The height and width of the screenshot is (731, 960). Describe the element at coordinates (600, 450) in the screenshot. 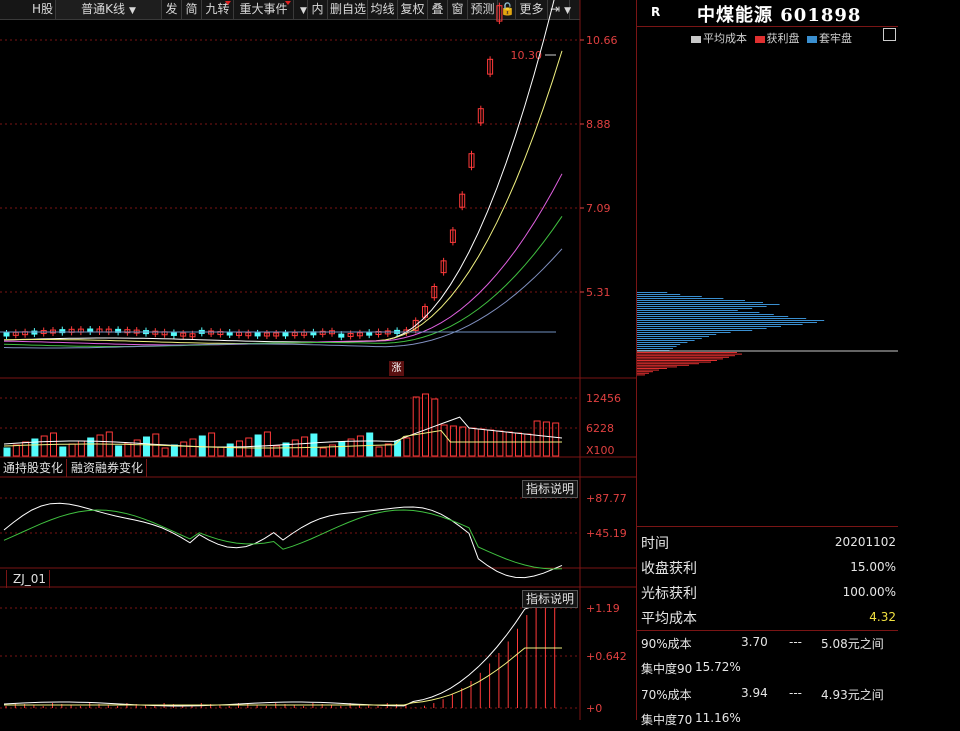

I see `volume-unit-label: X100` at that location.